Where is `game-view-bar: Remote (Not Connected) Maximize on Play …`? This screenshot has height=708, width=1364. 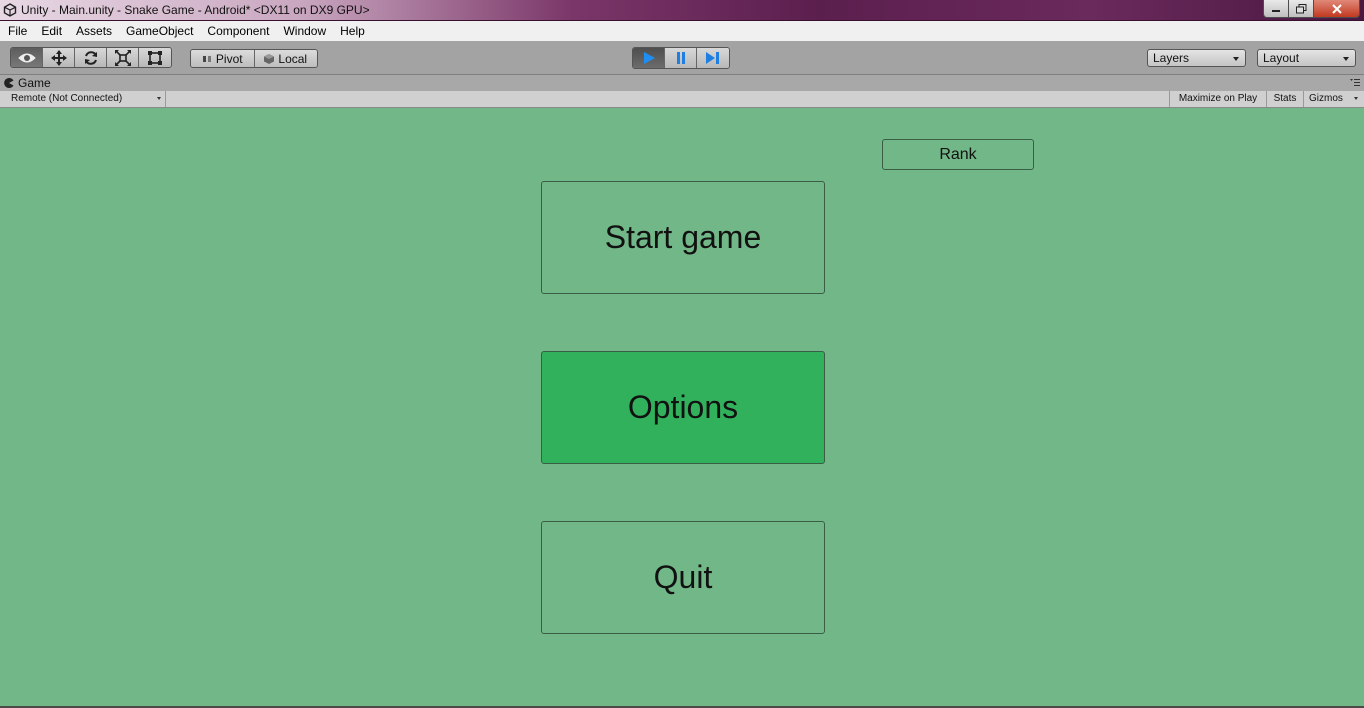 game-view-bar: Remote (Not Connected) Maximize on Play … is located at coordinates (682, 99).